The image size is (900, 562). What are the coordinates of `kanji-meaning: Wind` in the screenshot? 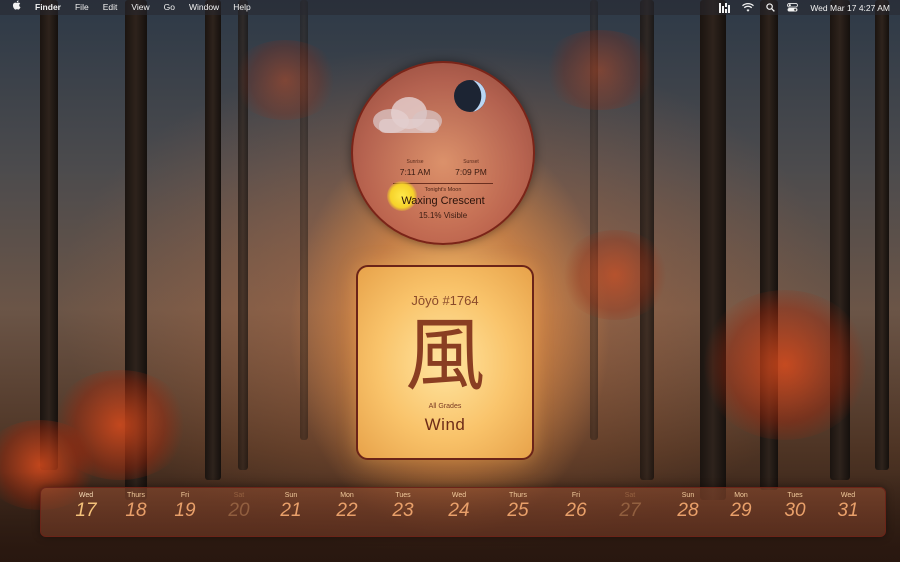 It's located at (445, 424).